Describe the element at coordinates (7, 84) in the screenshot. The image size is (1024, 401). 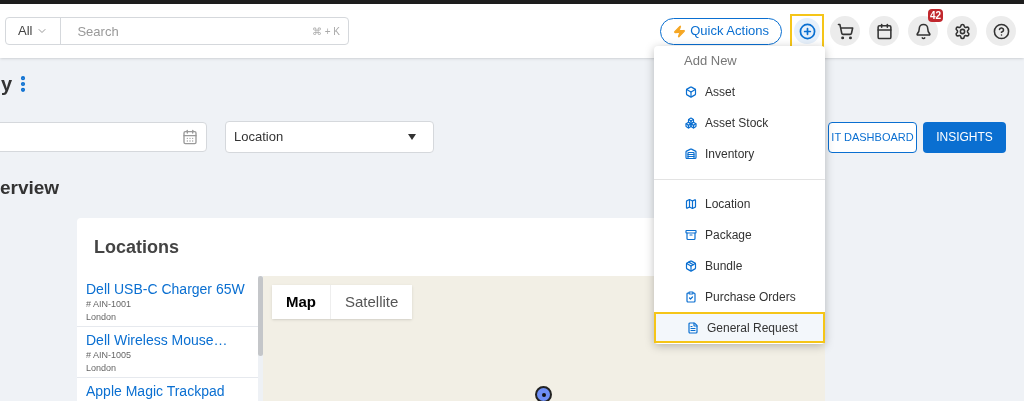
I see `page-title: y` at that location.